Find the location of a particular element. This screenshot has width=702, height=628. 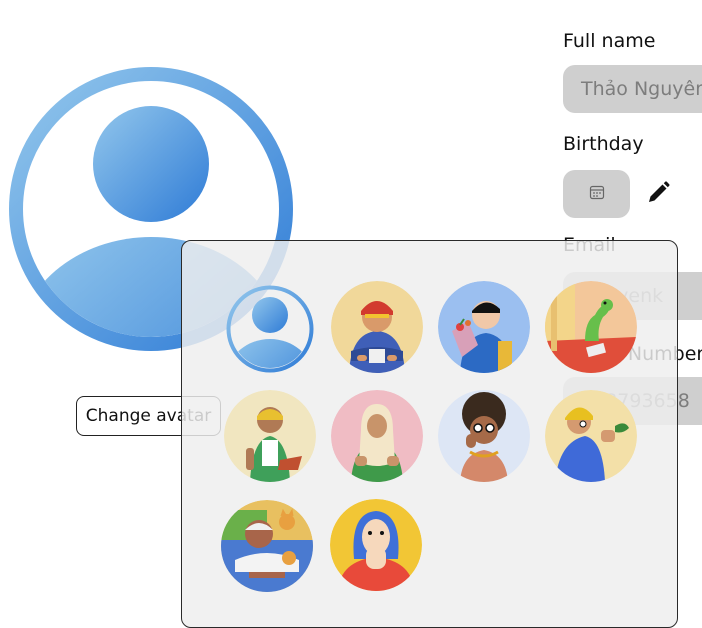

calendar-icon is located at coordinates (597, 194).